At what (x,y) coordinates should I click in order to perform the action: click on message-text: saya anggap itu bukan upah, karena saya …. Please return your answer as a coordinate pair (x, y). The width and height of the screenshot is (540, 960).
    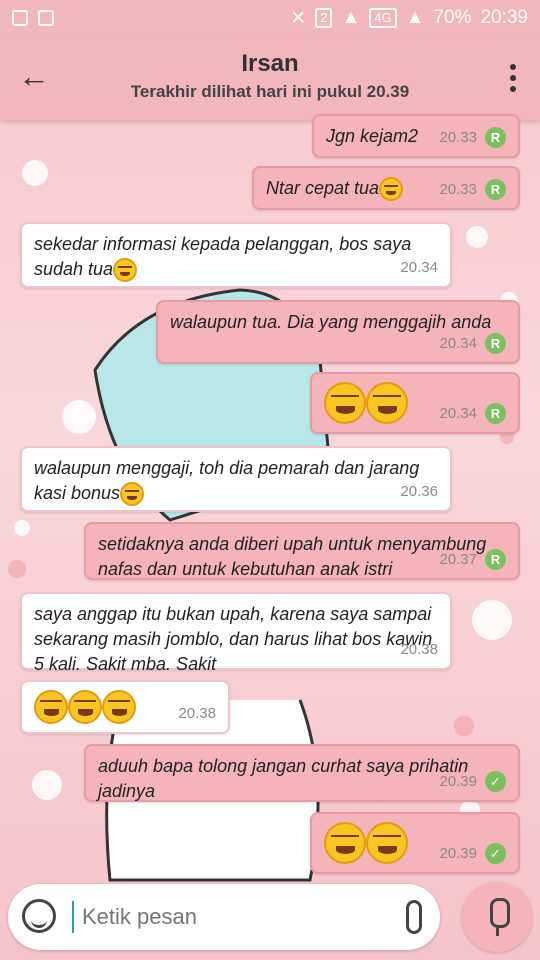
    Looking at the image, I should click on (233, 639).